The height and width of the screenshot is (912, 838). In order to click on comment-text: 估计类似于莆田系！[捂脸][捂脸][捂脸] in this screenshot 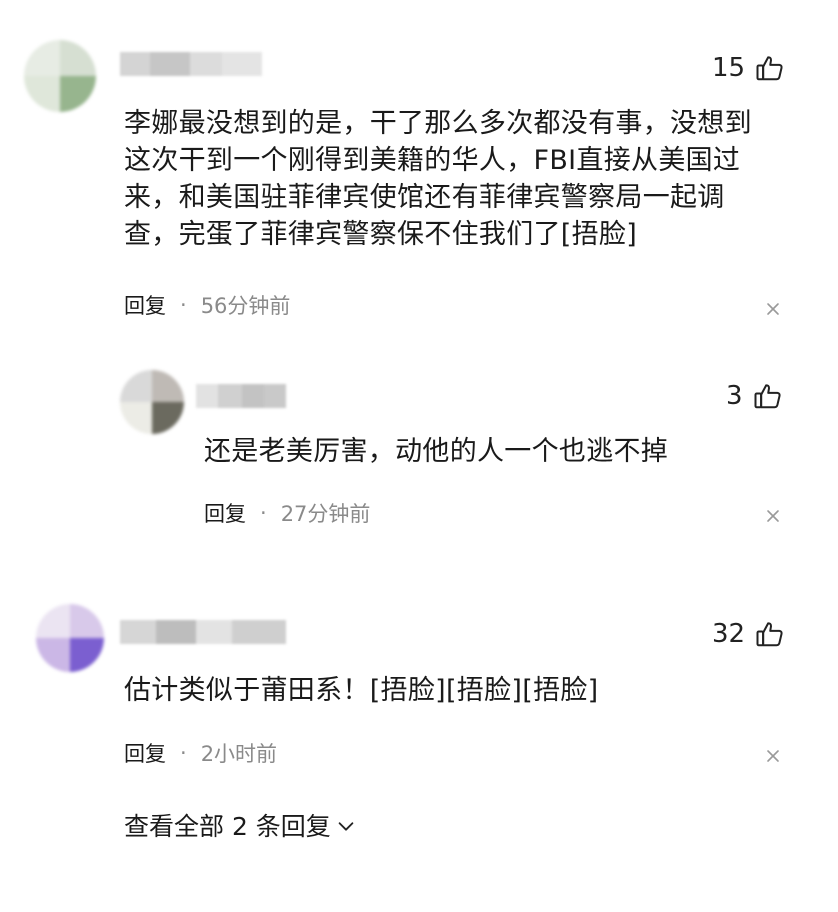, I will do `click(361, 690)`.